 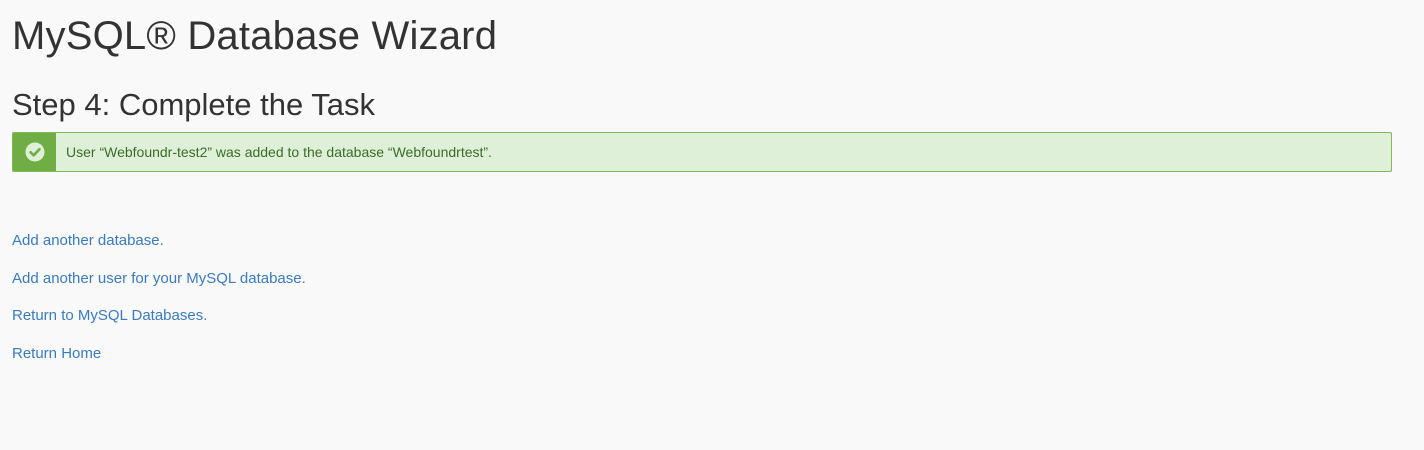 What do you see at coordinates (109, 315) in the screenshot?
I see `return-to-mysql-databases-link: Return to MySQL Databases.` at bounding box center [109, 315].